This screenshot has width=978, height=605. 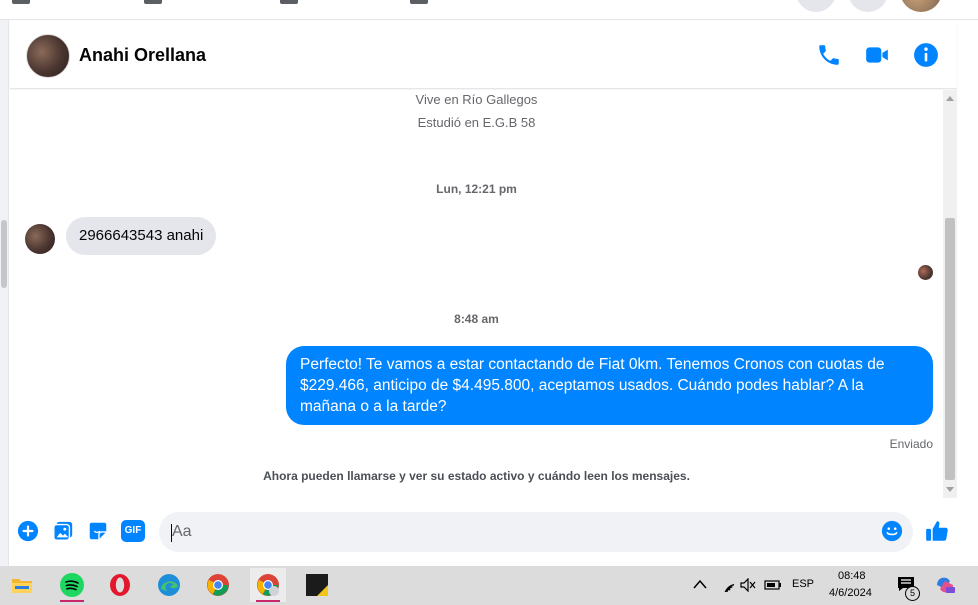 What do you see at coordinates (120, 585) in the screenshot?
I see `opera-icon` at bounding box center [120, 585].